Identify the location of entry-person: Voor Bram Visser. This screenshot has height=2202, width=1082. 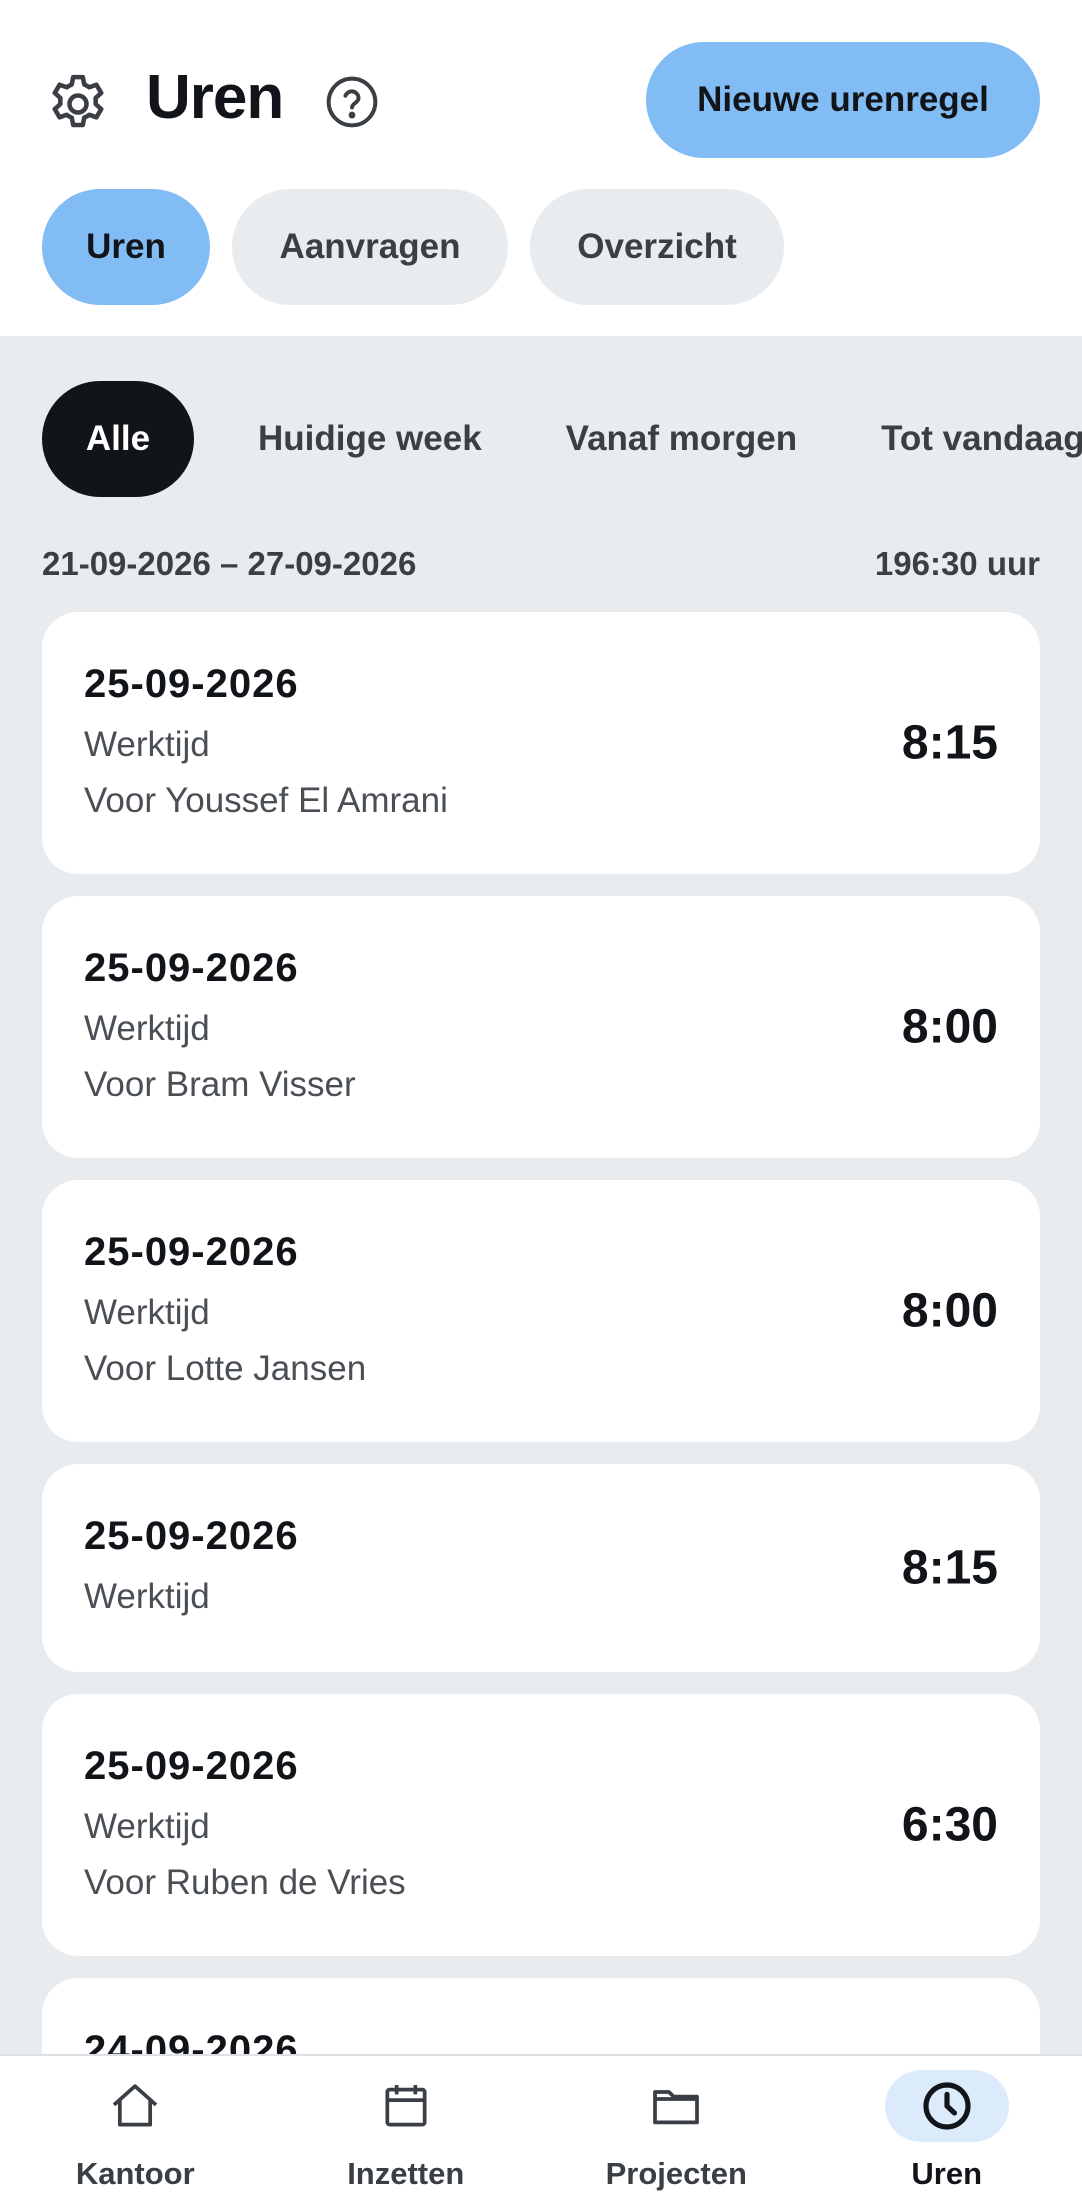
(220, 1084).